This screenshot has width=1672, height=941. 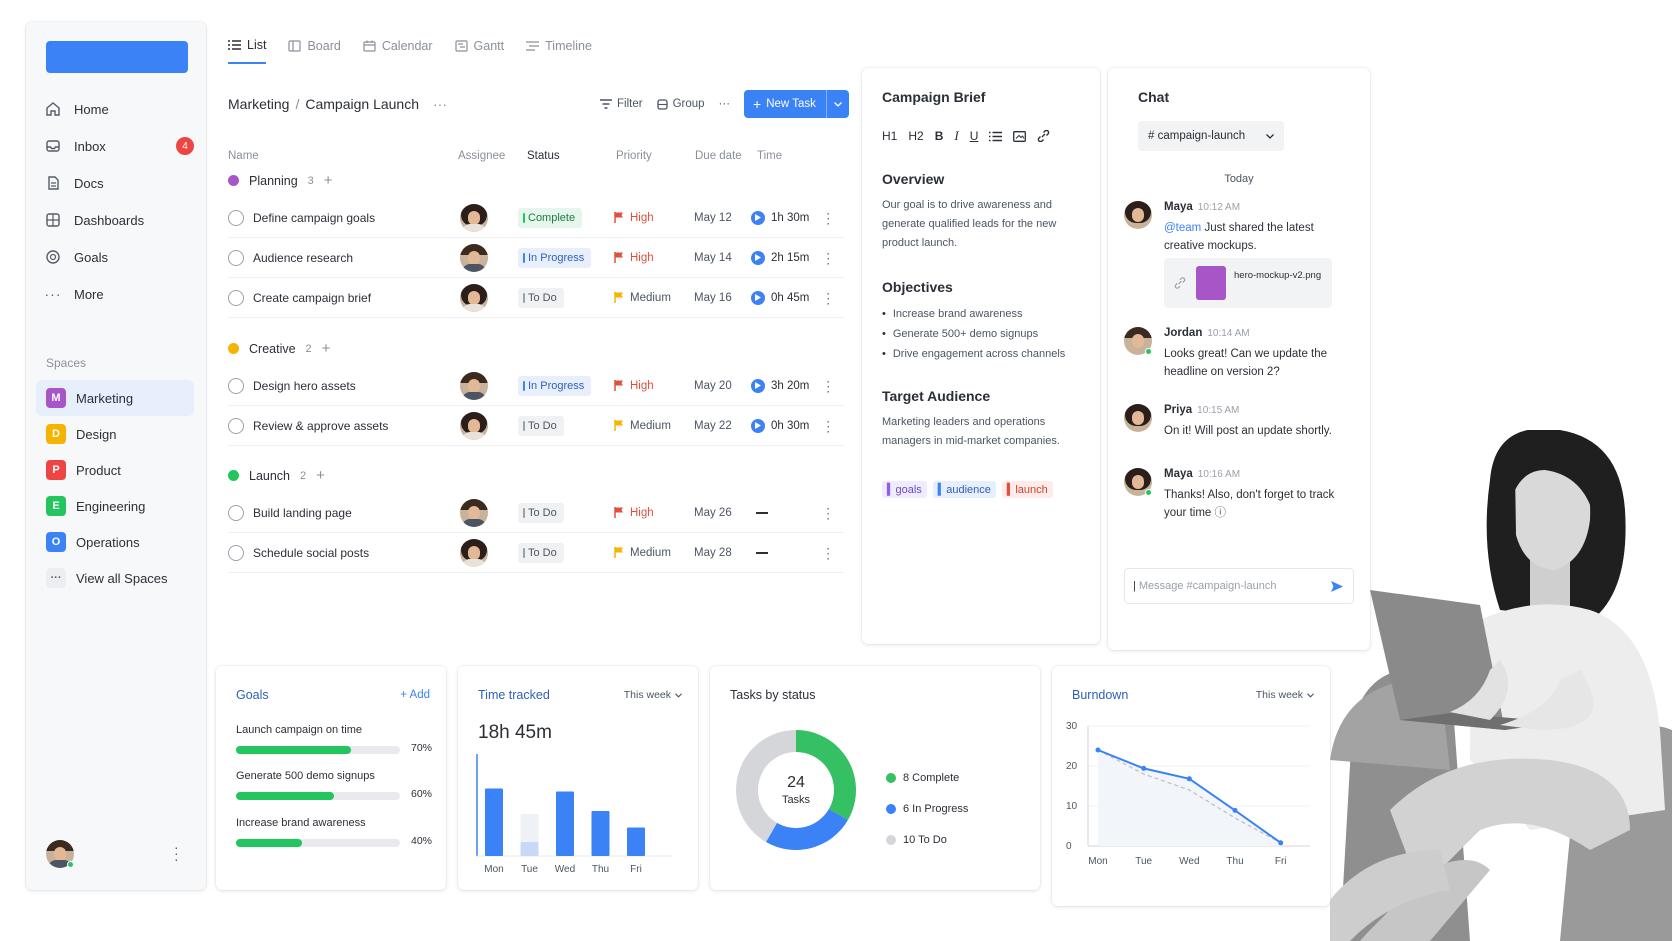 What do you see at coordinates (311, 553) in the screenshot?
I see `task-name: Schedule social posts` at bounding box center [311, 553].